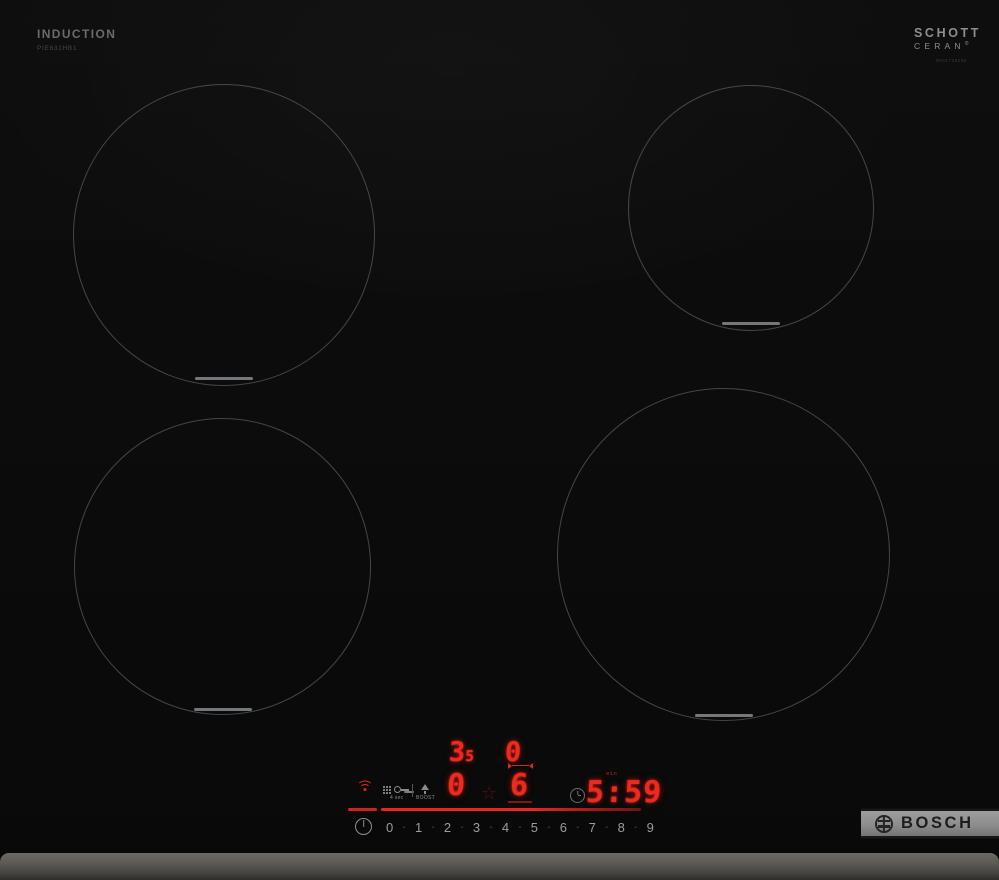 This screenshot has height=880, width=999. What do you see at coordinates (723, 554) in the screenshot?
I see `cooking-zone-front-right` at bounding box center [723, 554].